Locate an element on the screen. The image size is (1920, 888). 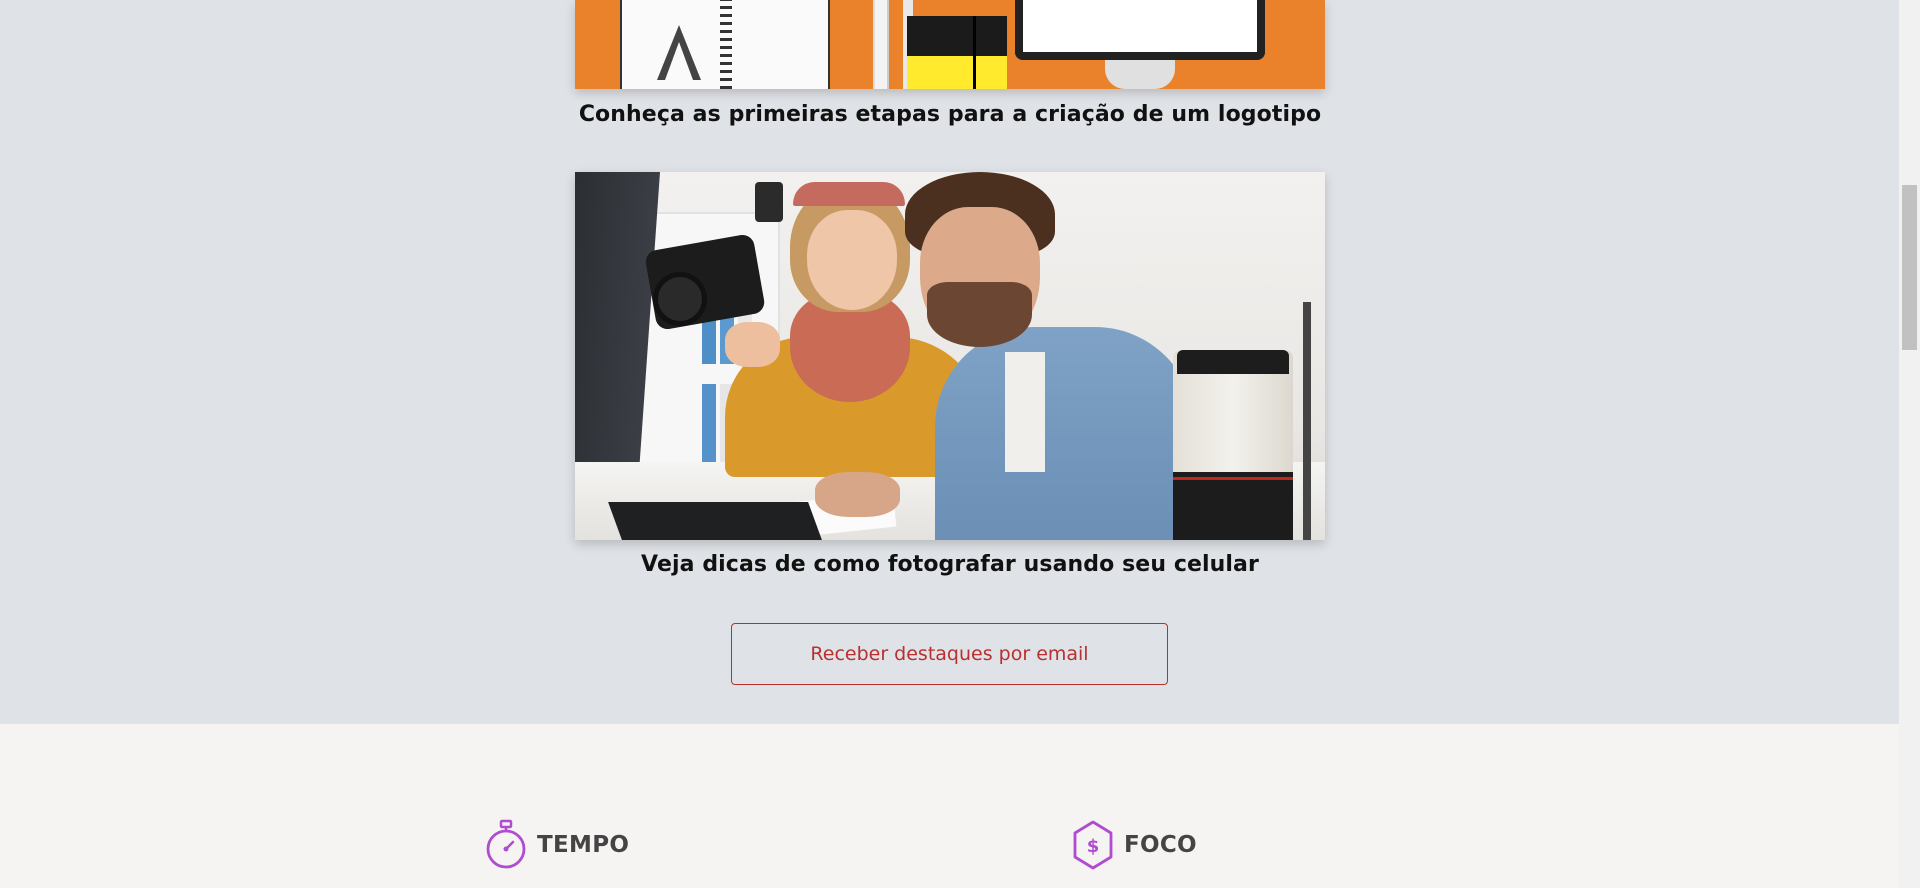
feature-foco: $ FOCO is located at coordinates (1134, 845).